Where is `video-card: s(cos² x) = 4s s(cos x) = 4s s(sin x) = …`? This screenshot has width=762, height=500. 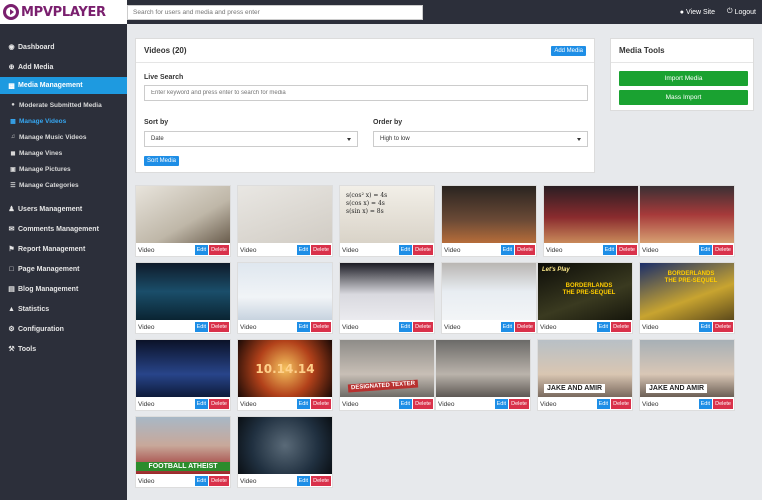 video-card: s(cos² x) = 4s s(cos x) = 4s s(sin x) = … is located at coordinates (387, 221).